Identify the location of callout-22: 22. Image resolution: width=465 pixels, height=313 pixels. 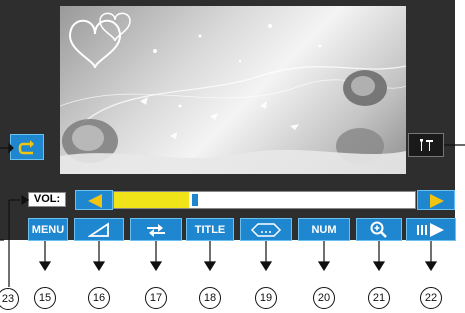
(431, 298).